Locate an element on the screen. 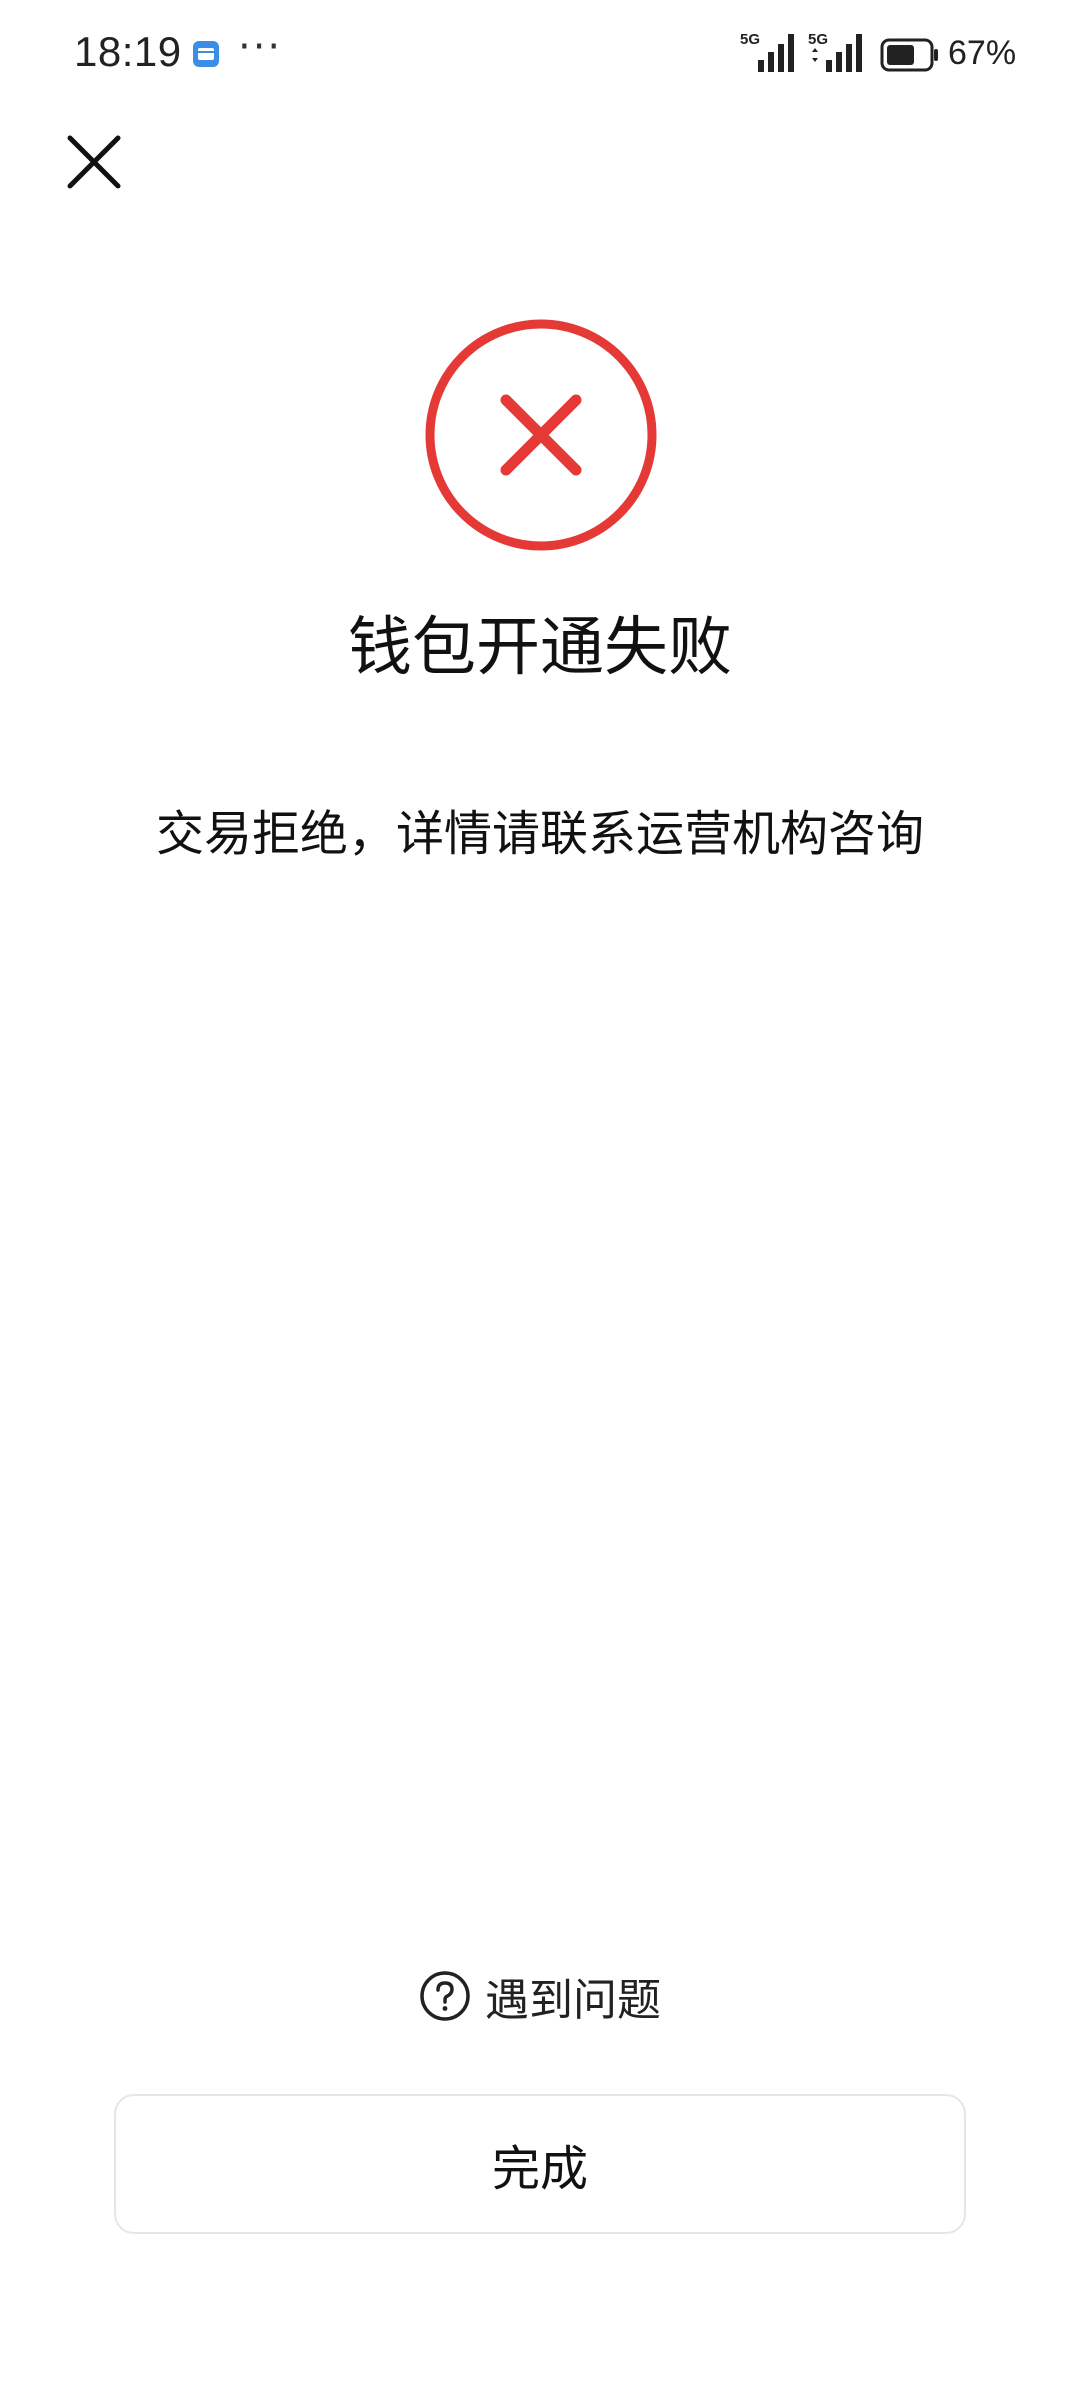  done-button: 完成 is located at coordinates (540, 2164).